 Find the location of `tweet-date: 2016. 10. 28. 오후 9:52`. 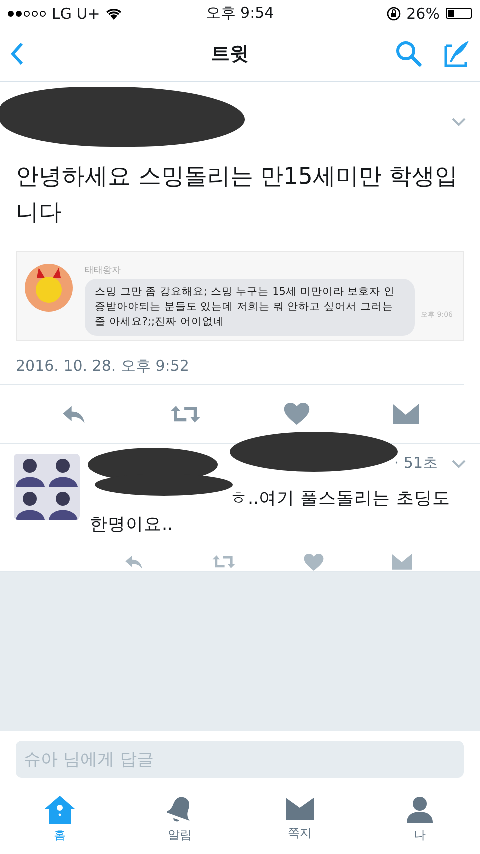

tweet-date: 2016. 10. 28. 오후 9:52 is located at coordinates (103, 366).